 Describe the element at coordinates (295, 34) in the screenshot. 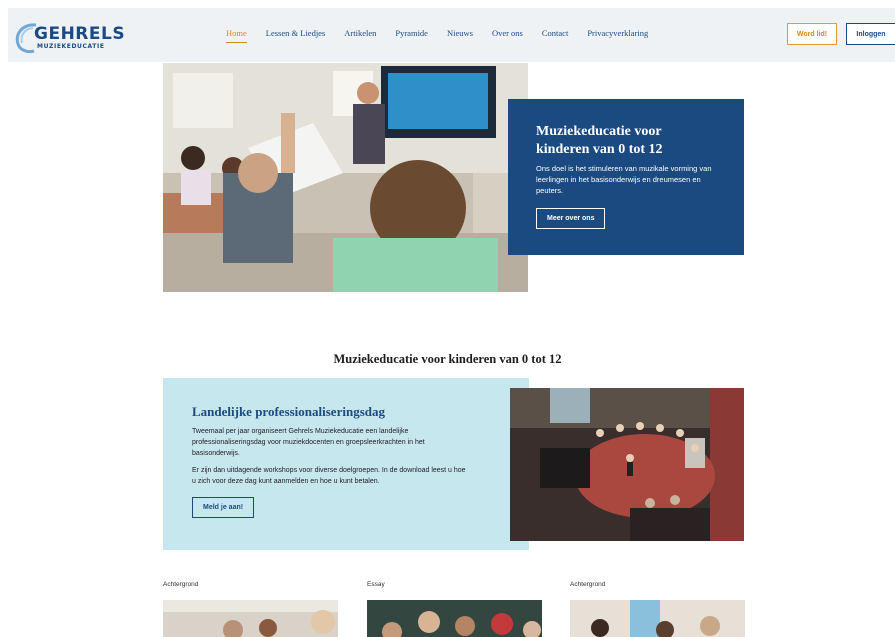

I see `nav-lessen-liedjes: Lessen & Liedjes` at that location.